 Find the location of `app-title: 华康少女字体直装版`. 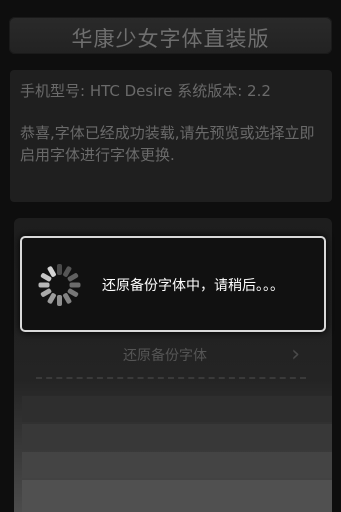

app-title: 华康少女字体直装版 is located at coordinates (170, 39).